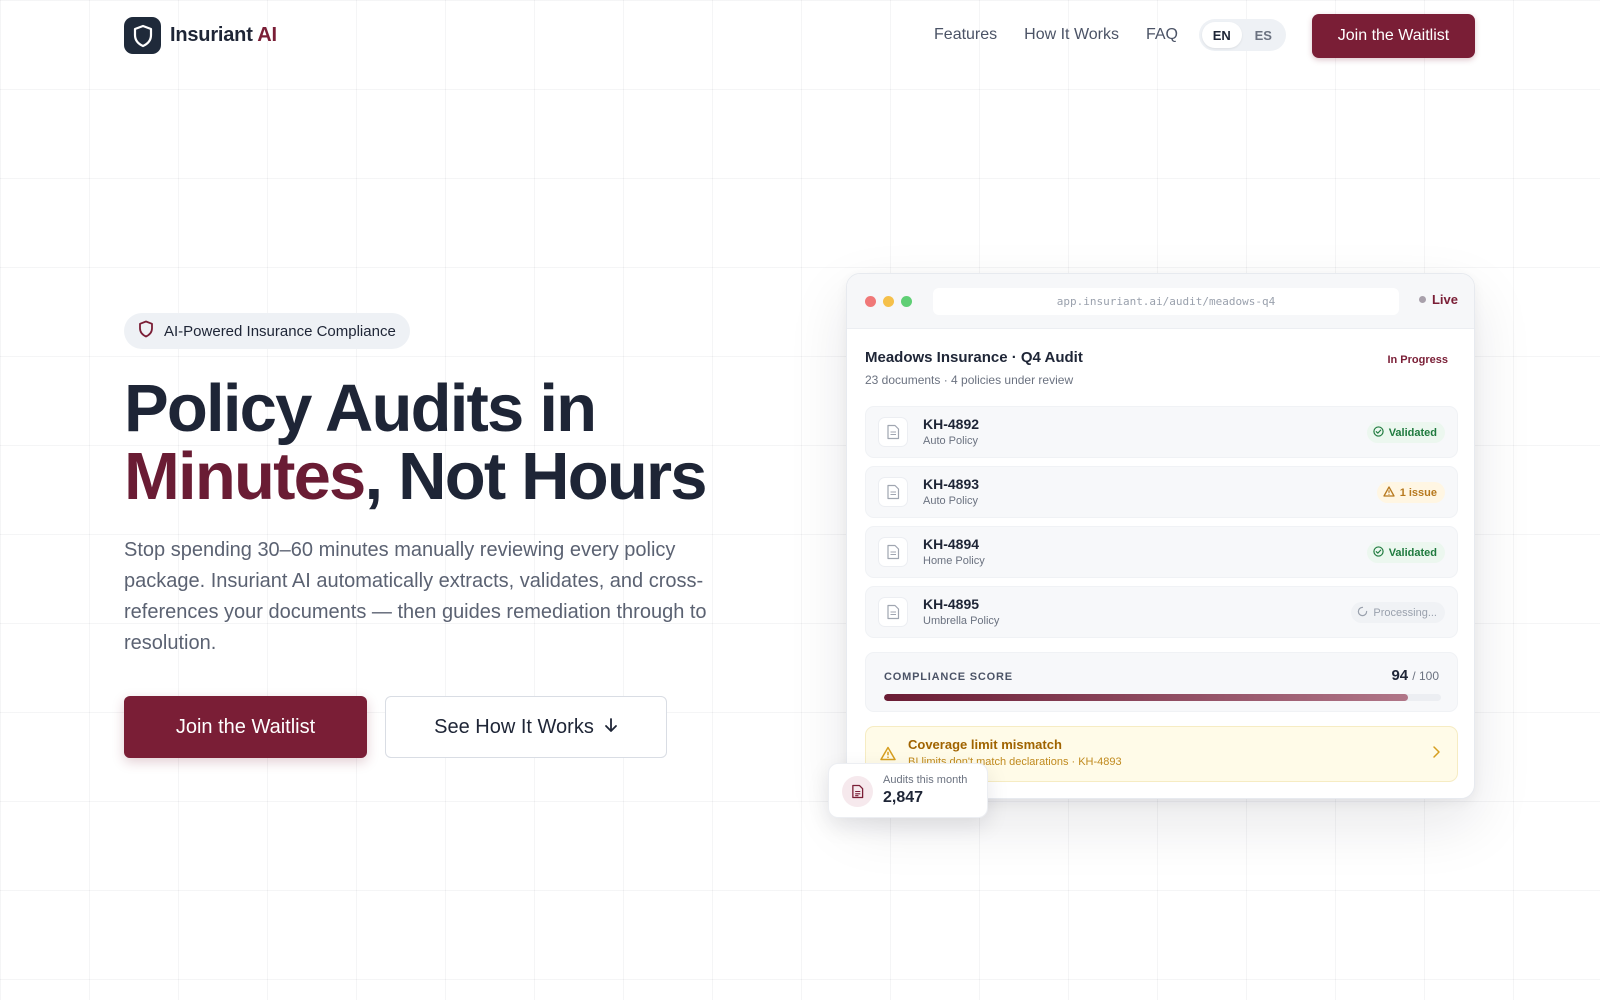 This screenshot has height=1000, width=1600. Describe the element at coordinates (965, 35) in the screenshot. I see `nav-link-features: Features` at that location.